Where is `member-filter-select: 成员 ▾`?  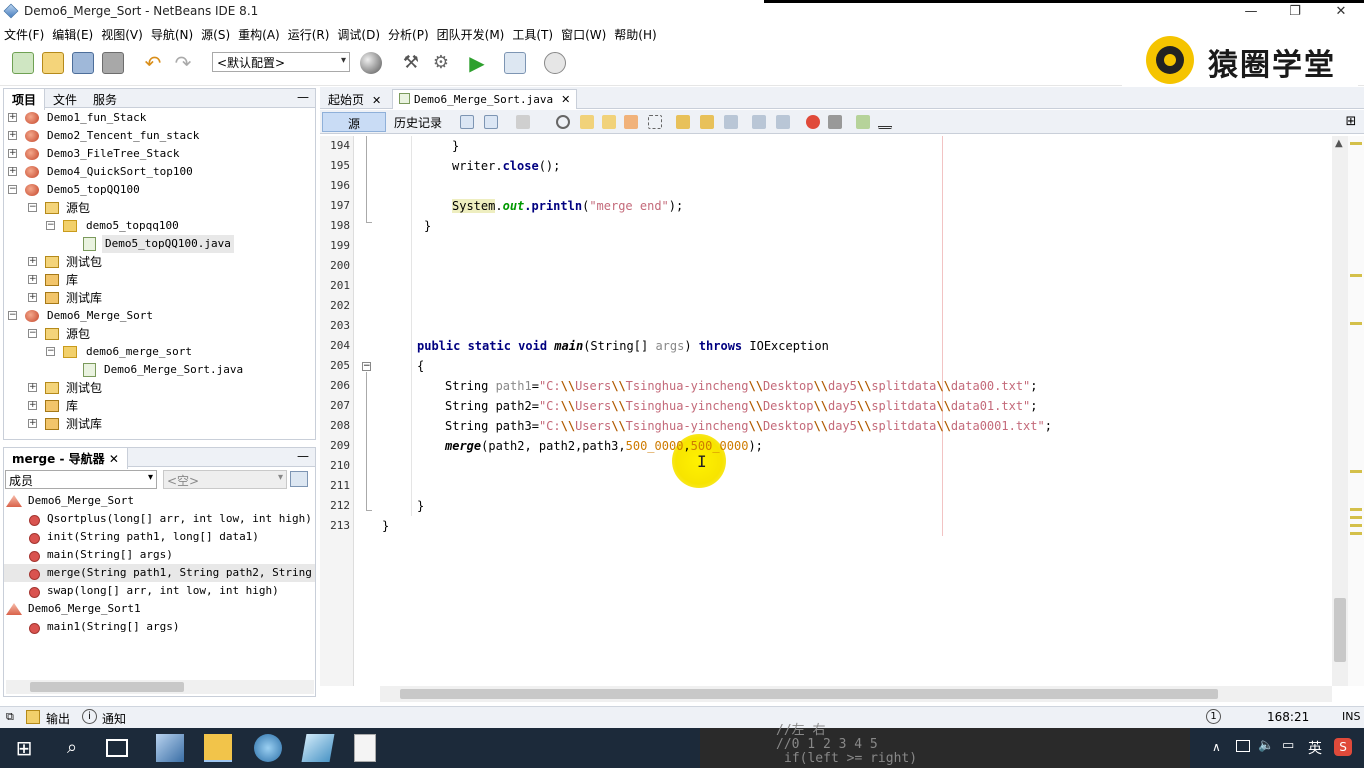 member-filter-select: 成员 ▾ is located at coordinates (81, 479).